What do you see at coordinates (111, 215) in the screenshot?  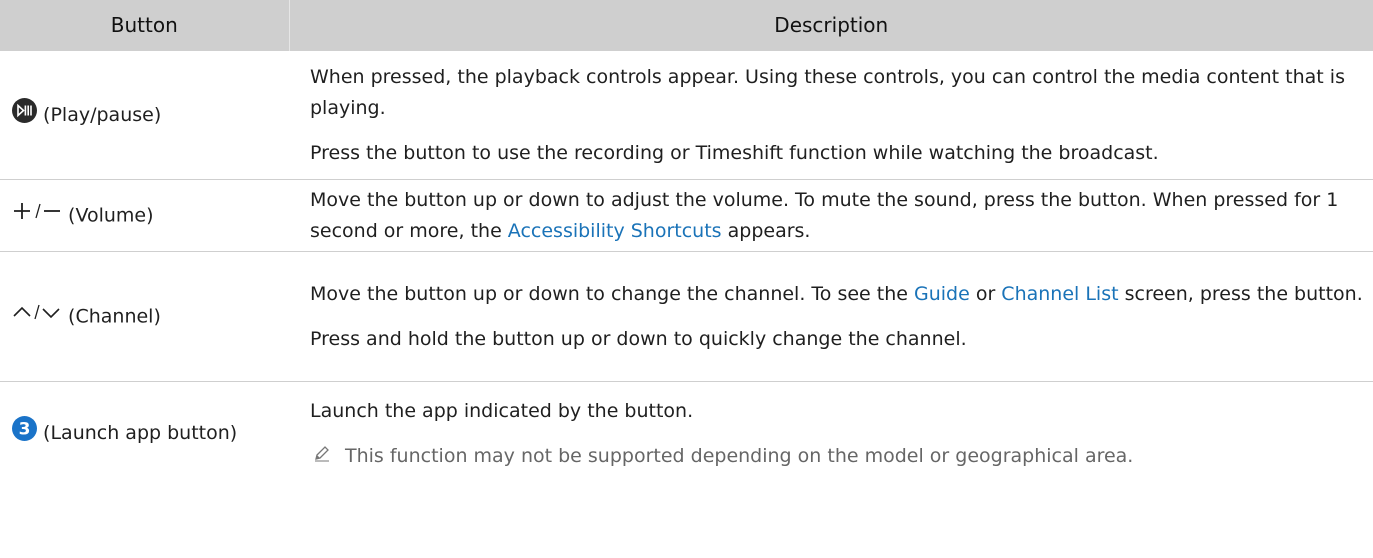 I see `button-label: (Volume)` at bounding box center [111, 215].